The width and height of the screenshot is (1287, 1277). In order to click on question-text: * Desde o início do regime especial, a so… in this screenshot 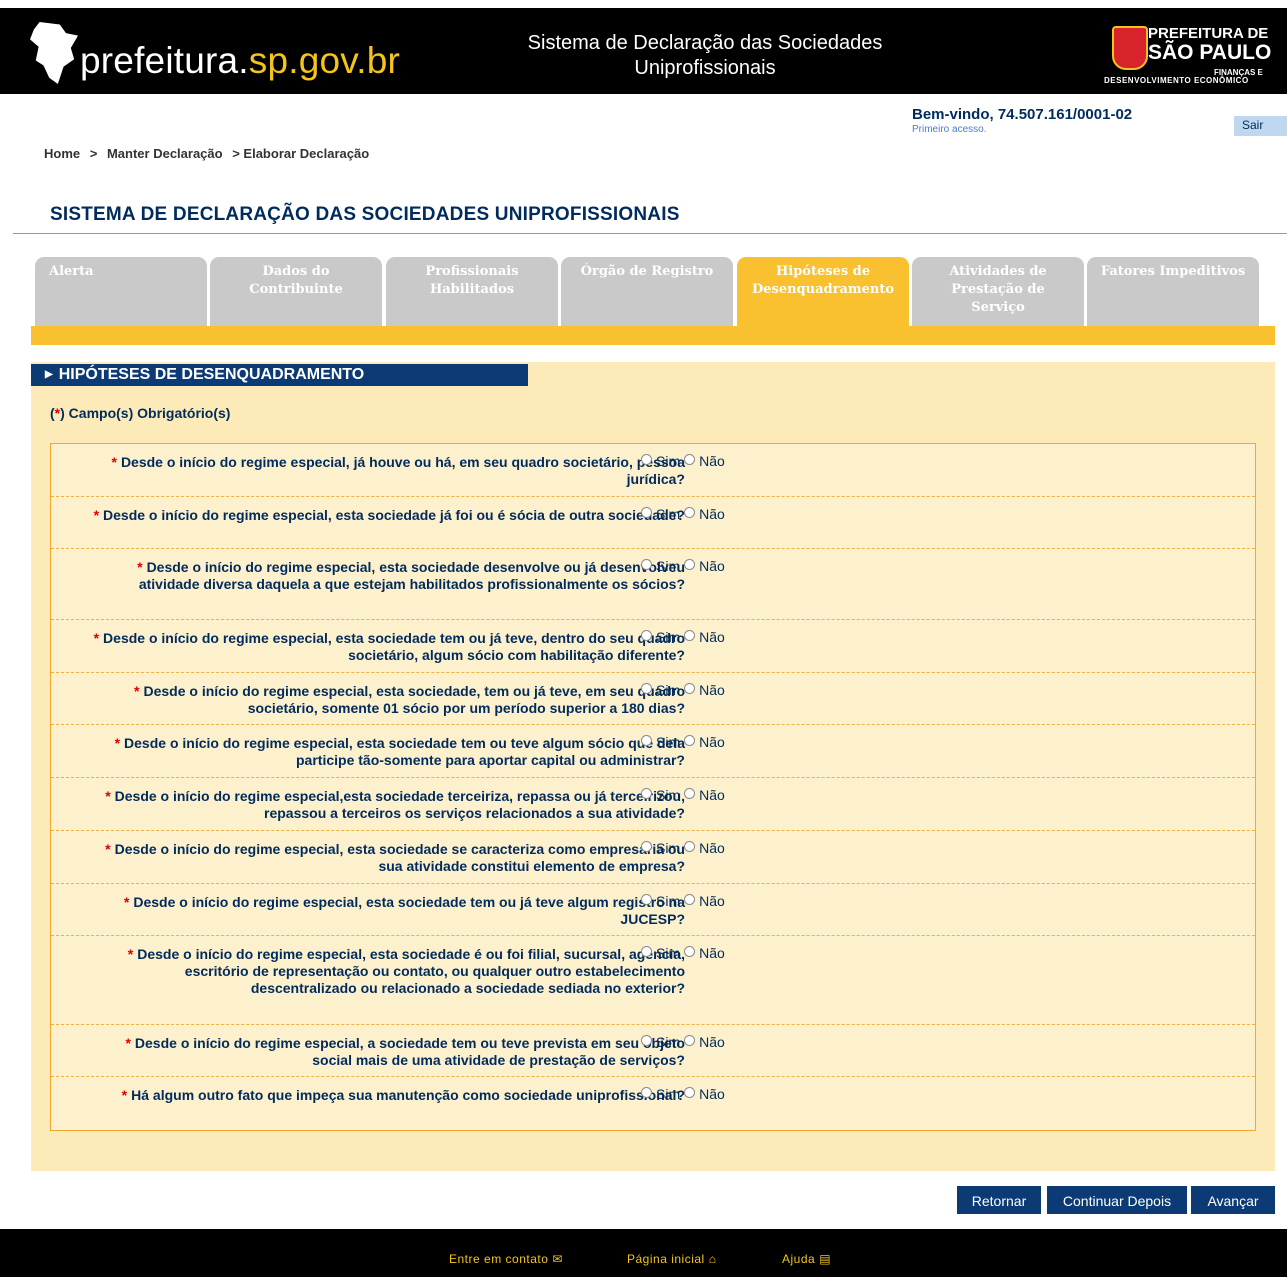, I will do `click(405, 1051)`.